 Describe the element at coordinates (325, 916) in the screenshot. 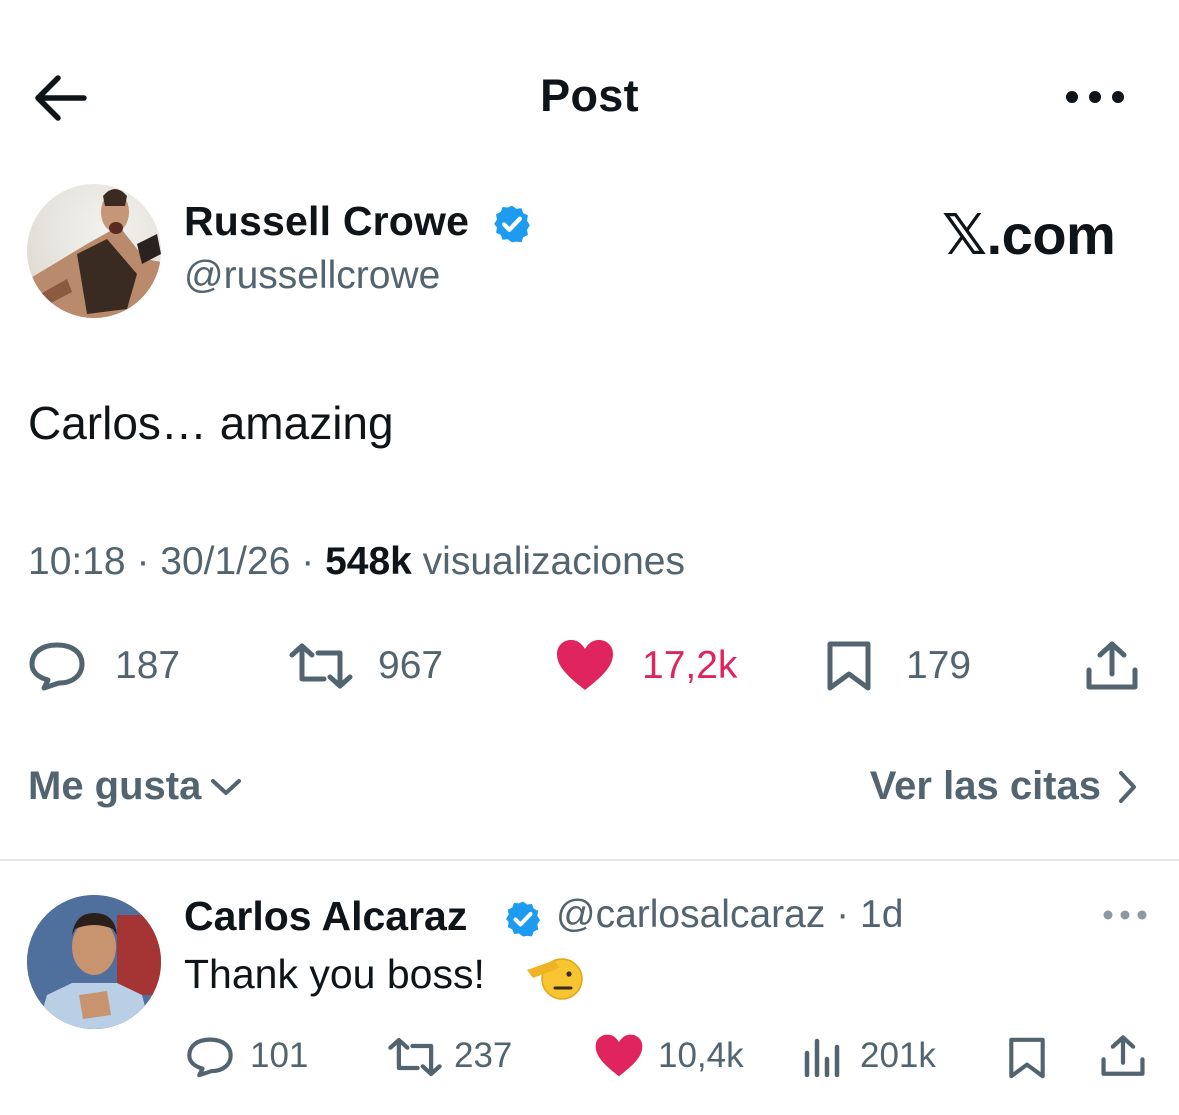

I see `reply-author-name: Carlos Alcaraz` at that location.